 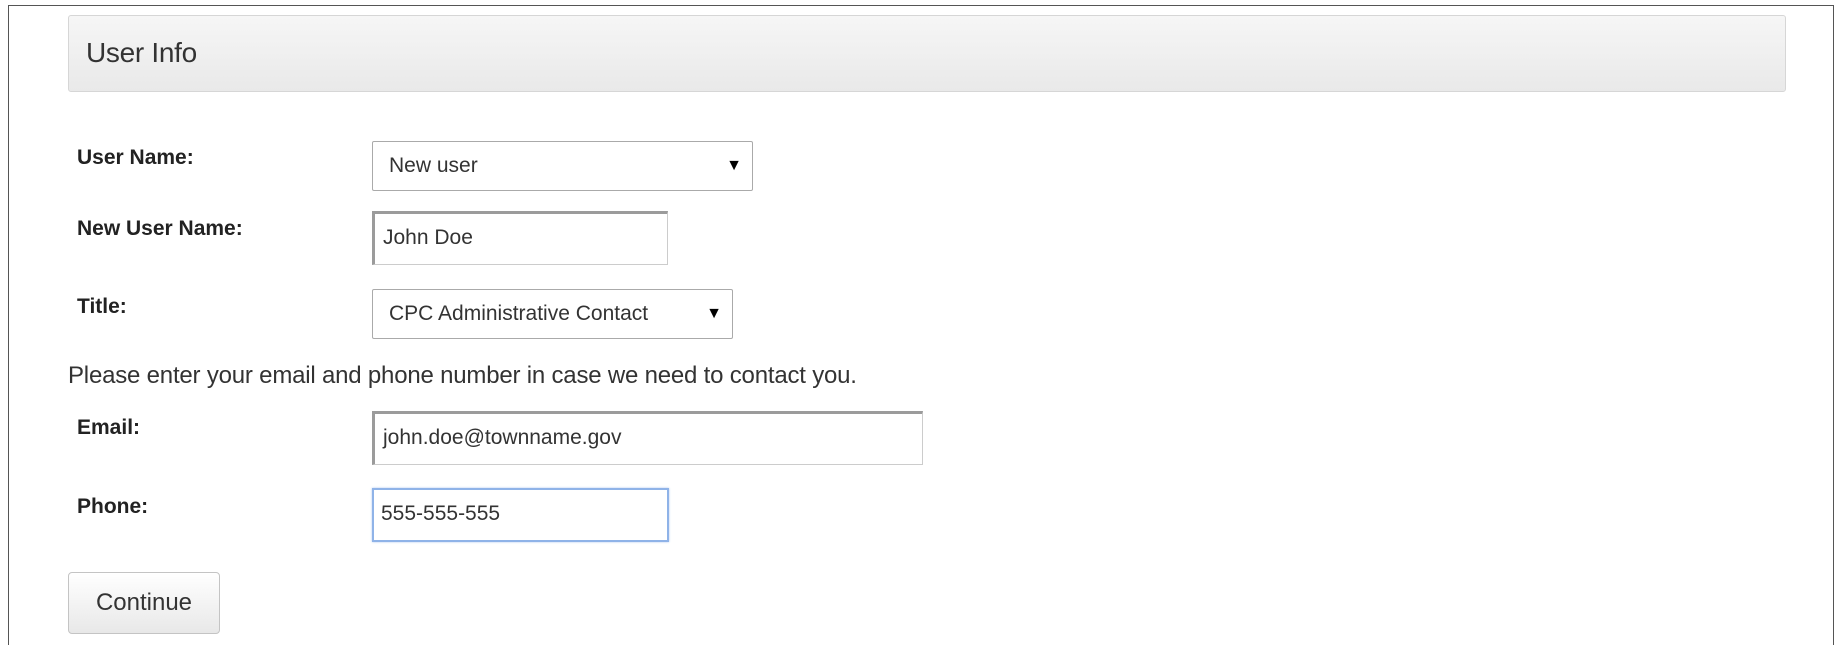 I want to click on title-select: CPC Administrative Contact ▼, so click(x=552, y=314).